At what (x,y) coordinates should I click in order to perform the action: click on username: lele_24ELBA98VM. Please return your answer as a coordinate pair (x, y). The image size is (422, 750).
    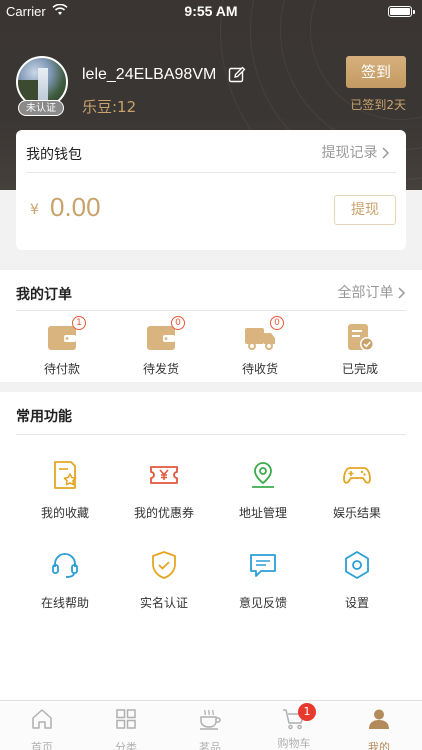
    Looking at the image, I should click on (149, 74).